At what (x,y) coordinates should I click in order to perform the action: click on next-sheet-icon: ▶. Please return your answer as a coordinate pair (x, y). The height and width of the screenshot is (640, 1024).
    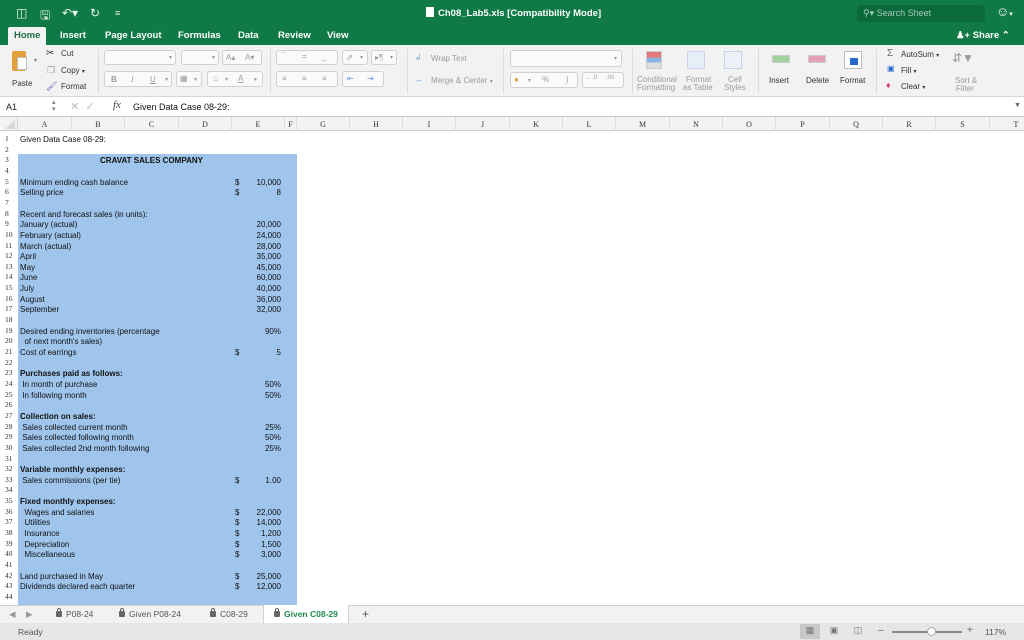
    Looking at the image, I should click on (29, 614).